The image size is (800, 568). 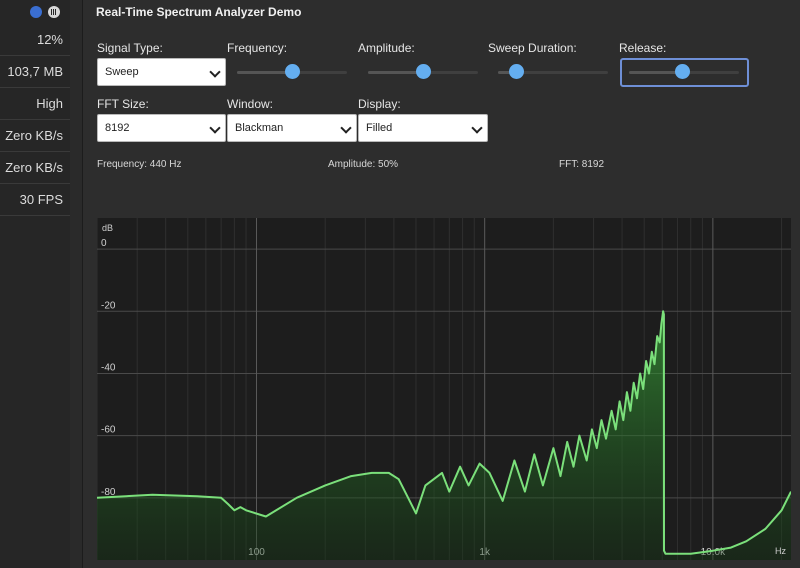 I want to click on release-slider, so click(x=684, y=72).